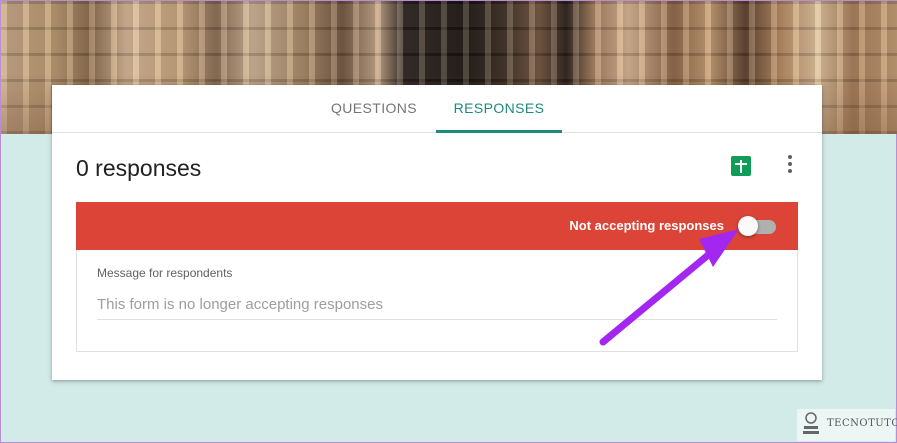 Image resolution: width=897 pixels, height=443 pixels. I want to click on message-input, so click(437, 305).